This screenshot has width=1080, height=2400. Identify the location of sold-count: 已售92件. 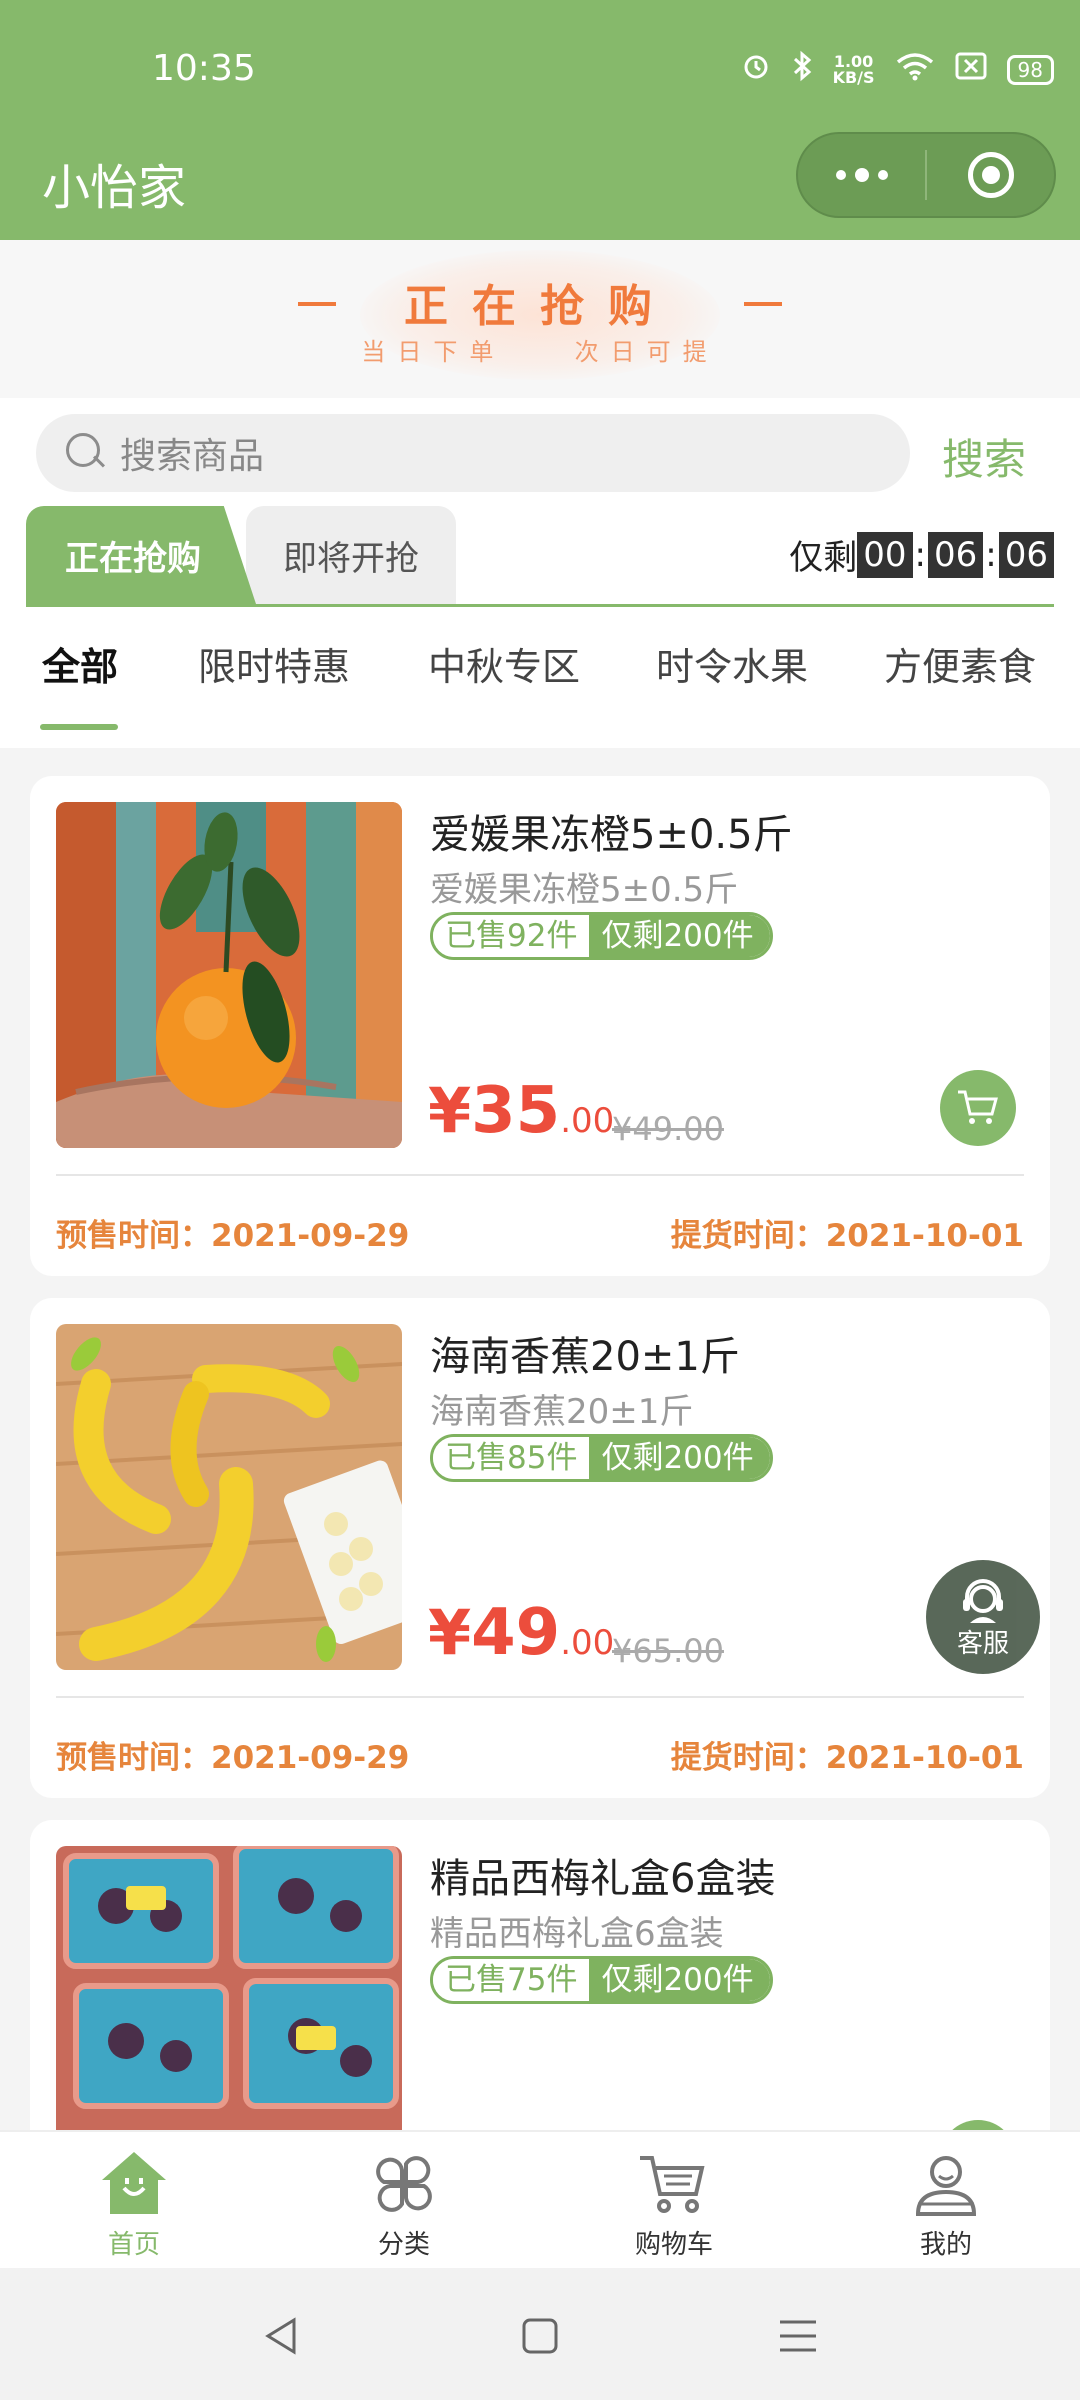
(511, 936).